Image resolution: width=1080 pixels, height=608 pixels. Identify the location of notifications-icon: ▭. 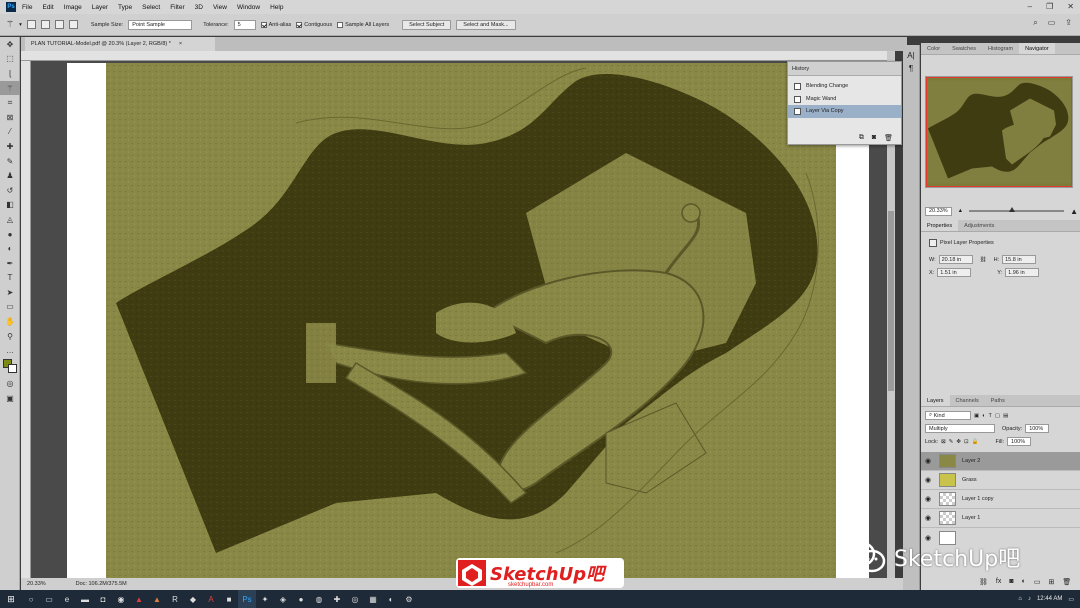
(1071, 599).